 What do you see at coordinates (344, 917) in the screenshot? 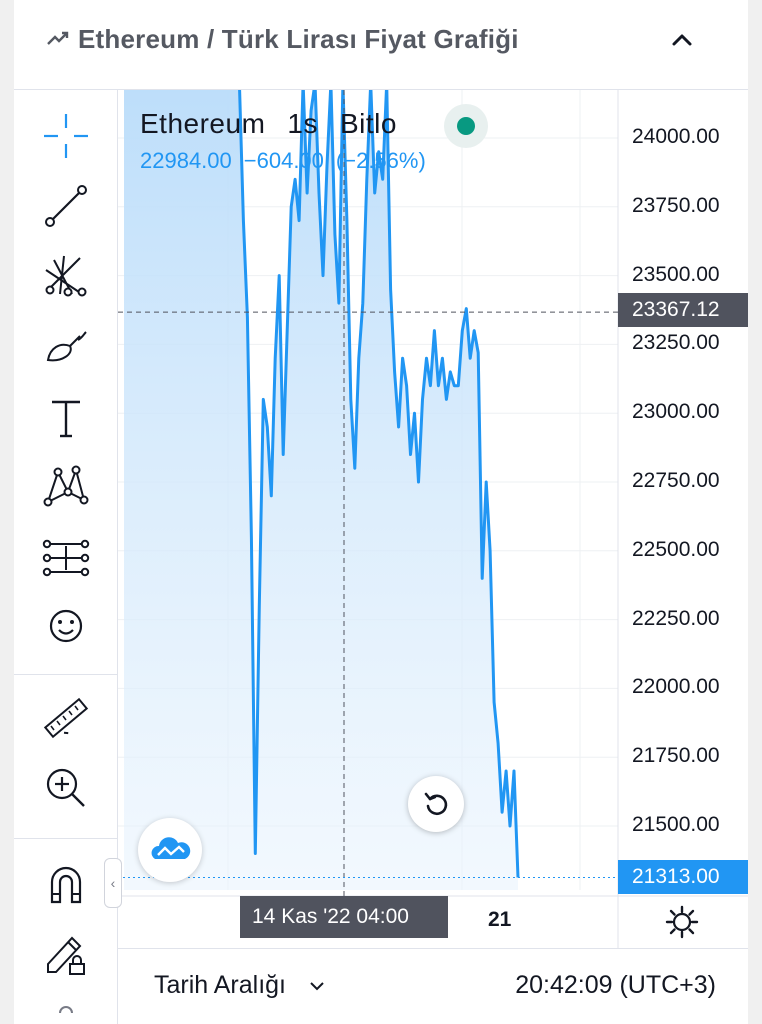
I see `crosshair-time-label: 14 Kas '22 04:00` at bounding box center [344, 917].